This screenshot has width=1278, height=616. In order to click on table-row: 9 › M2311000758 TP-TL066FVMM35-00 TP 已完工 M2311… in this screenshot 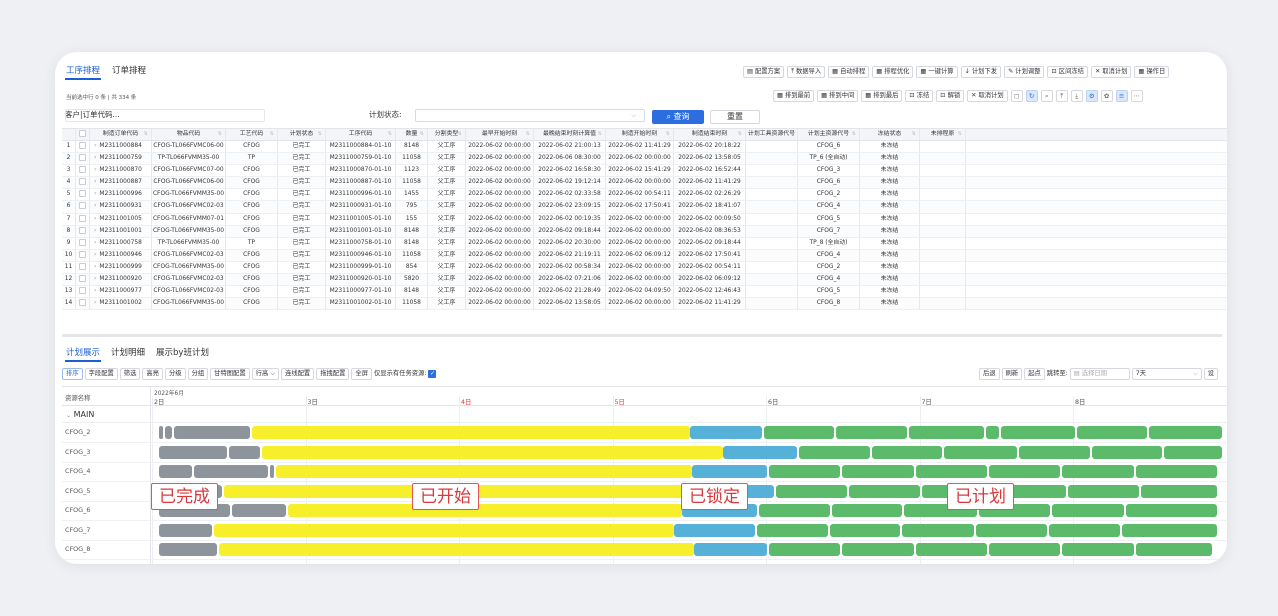, I will do `click(644, 243)`.